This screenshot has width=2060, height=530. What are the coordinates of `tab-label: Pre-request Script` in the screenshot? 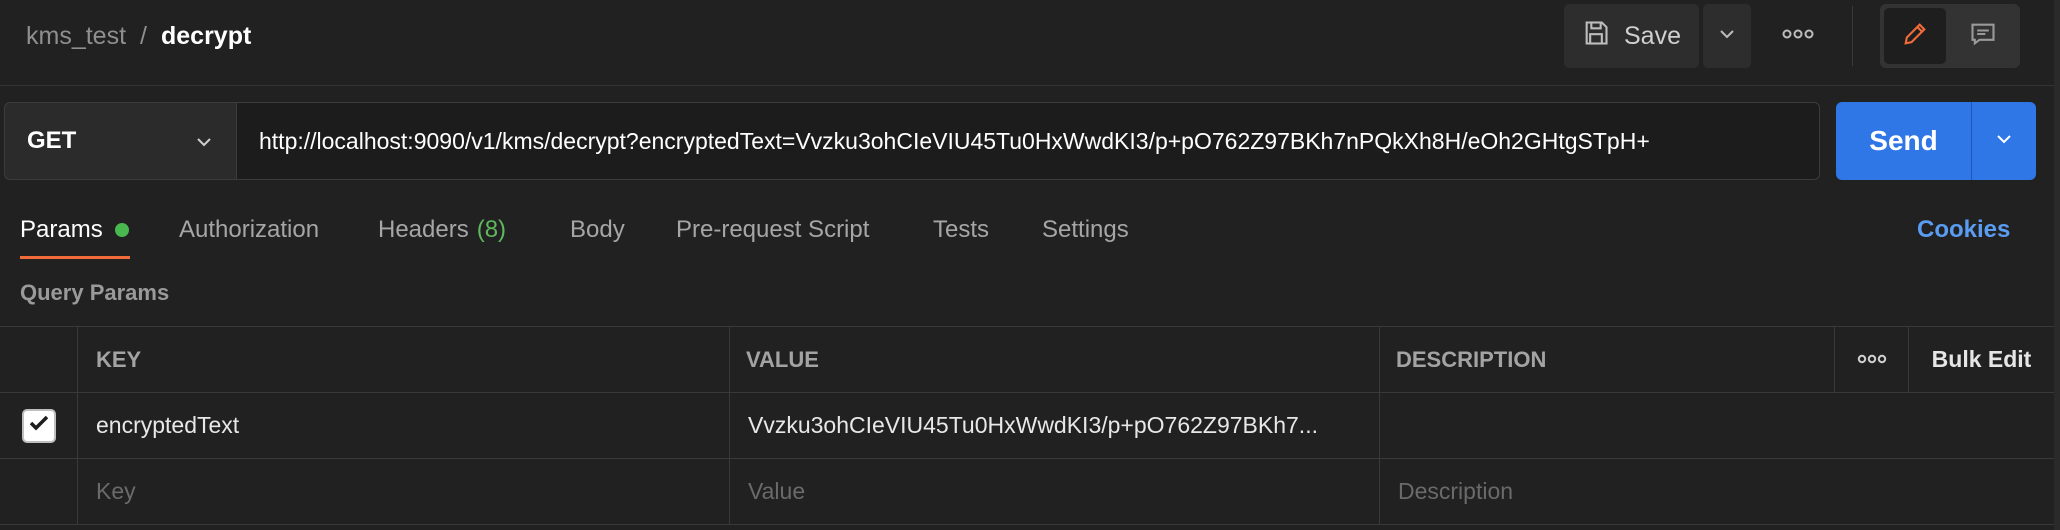 It's located at (773, 229).